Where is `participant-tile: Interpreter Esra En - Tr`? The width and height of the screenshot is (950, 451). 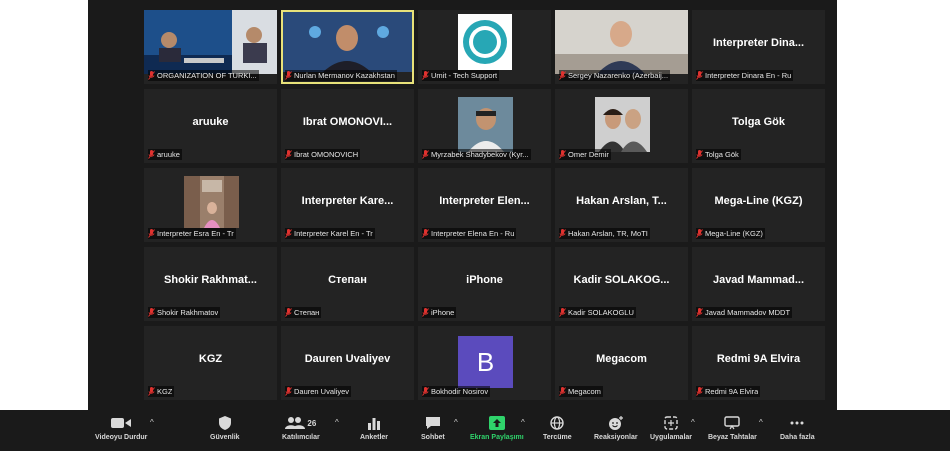 participant-tile: Interpreter Esra En - Tr is located at coordinates (210, 205).